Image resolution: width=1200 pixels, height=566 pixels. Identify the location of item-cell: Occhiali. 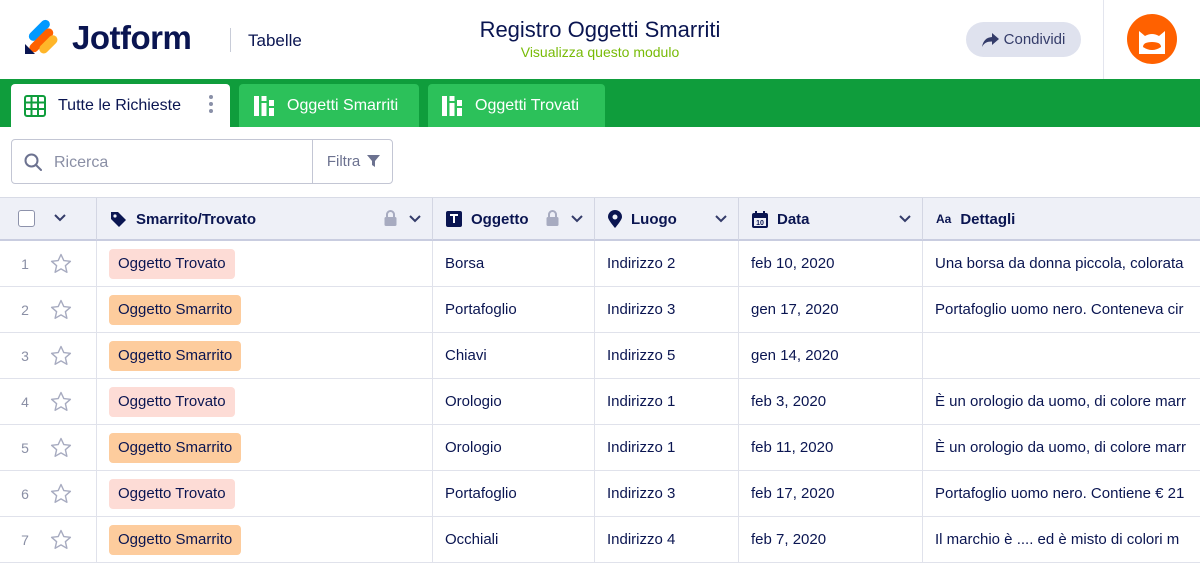
(514, 539).